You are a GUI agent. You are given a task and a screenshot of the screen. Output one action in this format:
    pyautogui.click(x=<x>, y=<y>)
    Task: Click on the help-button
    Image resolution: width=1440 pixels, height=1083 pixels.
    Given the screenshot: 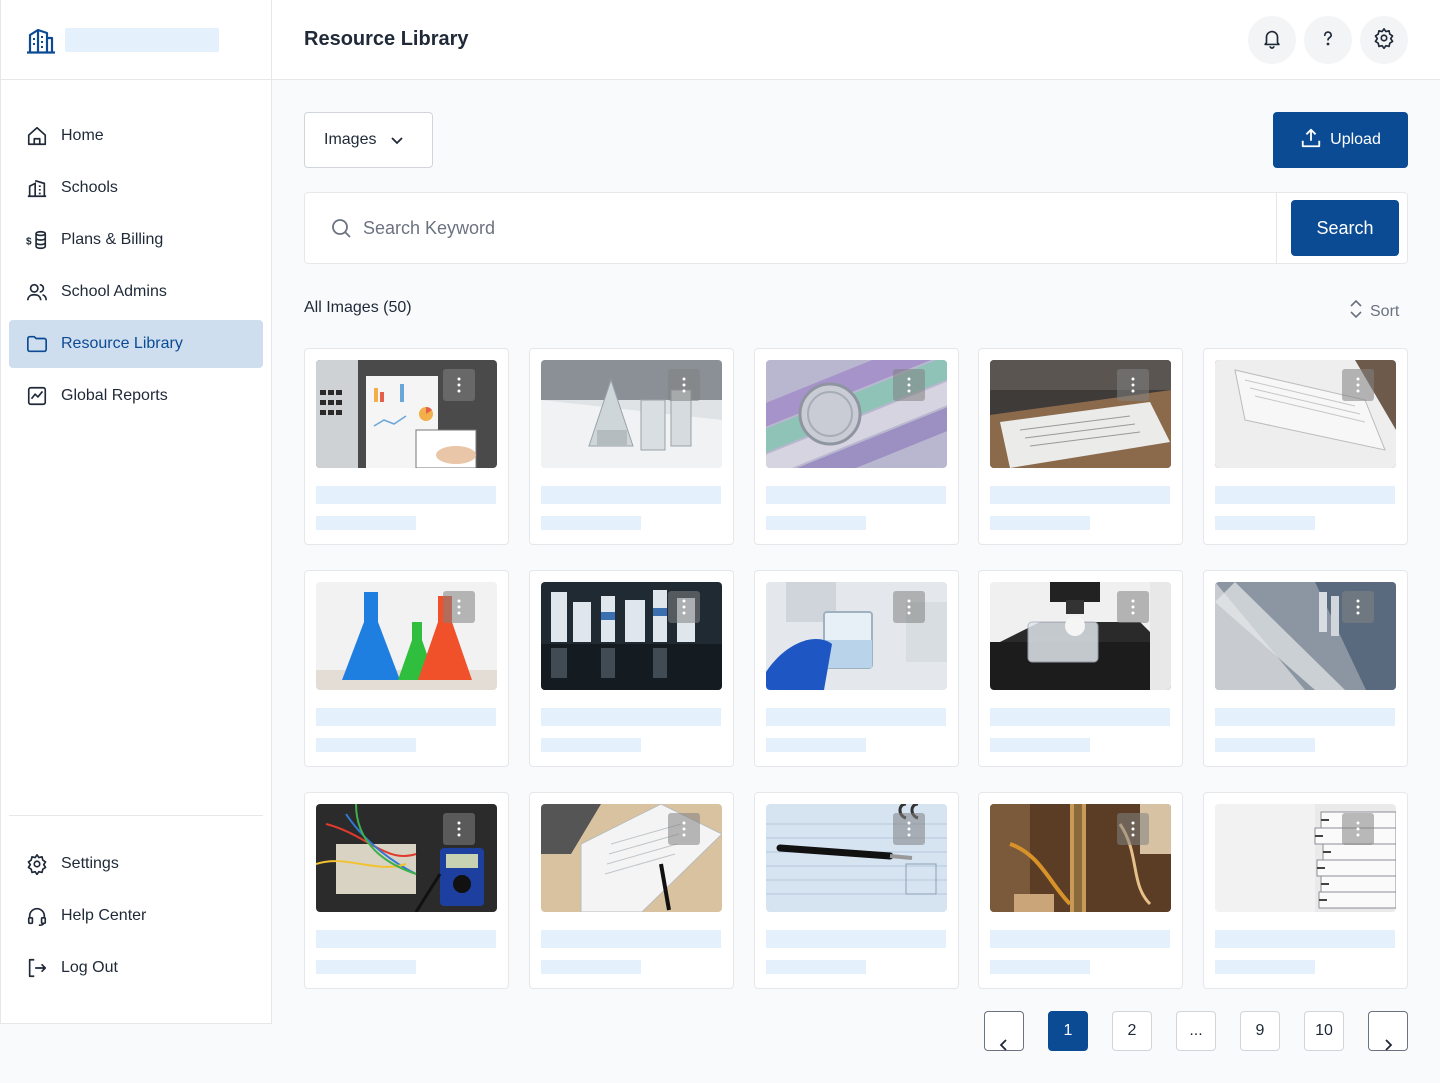 What is the action you would take?
    pyautogui.click(x=1328, y=40)
    